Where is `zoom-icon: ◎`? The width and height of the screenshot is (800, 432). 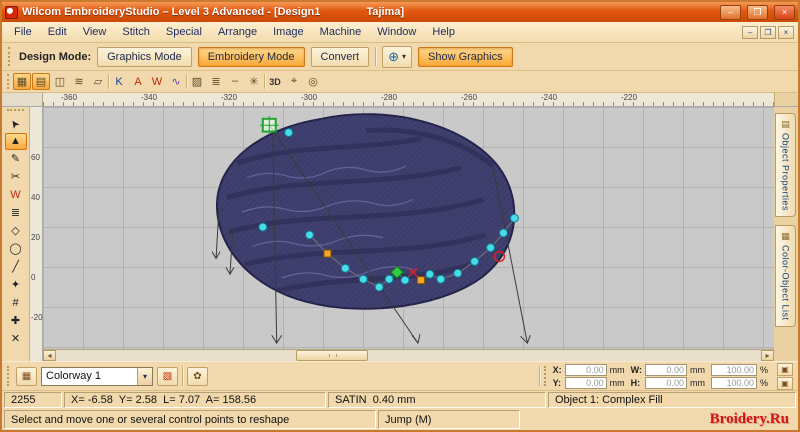
zoom-icon: ◎ is located at coordinates (313, 81).